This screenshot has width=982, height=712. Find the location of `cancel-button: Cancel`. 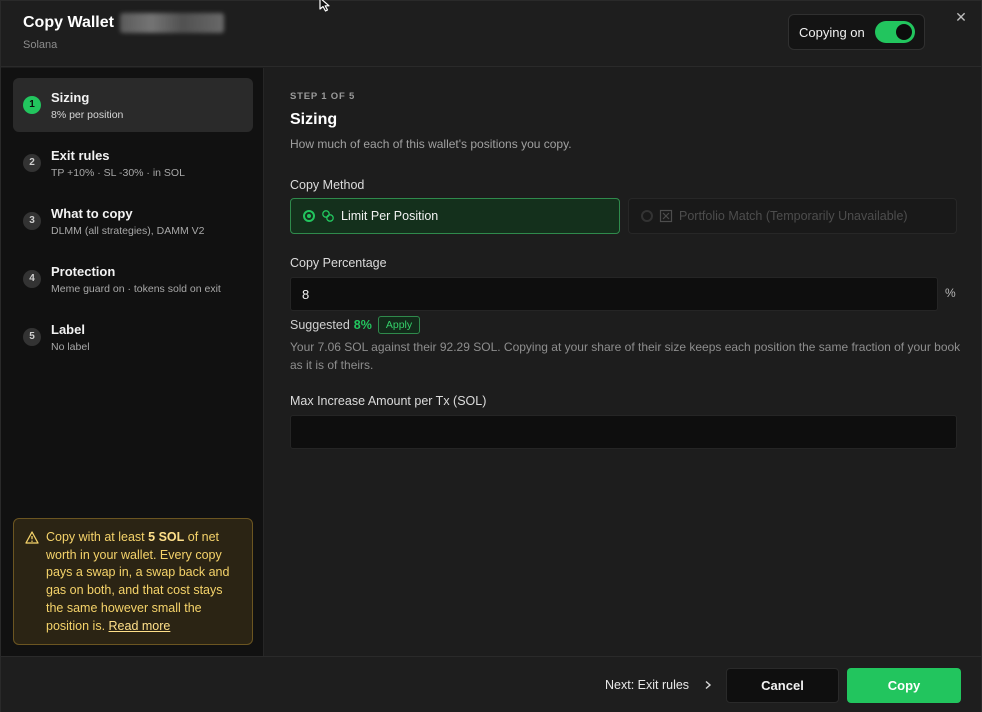

cancel-button: Cancel is located at coordinates (782, 685).